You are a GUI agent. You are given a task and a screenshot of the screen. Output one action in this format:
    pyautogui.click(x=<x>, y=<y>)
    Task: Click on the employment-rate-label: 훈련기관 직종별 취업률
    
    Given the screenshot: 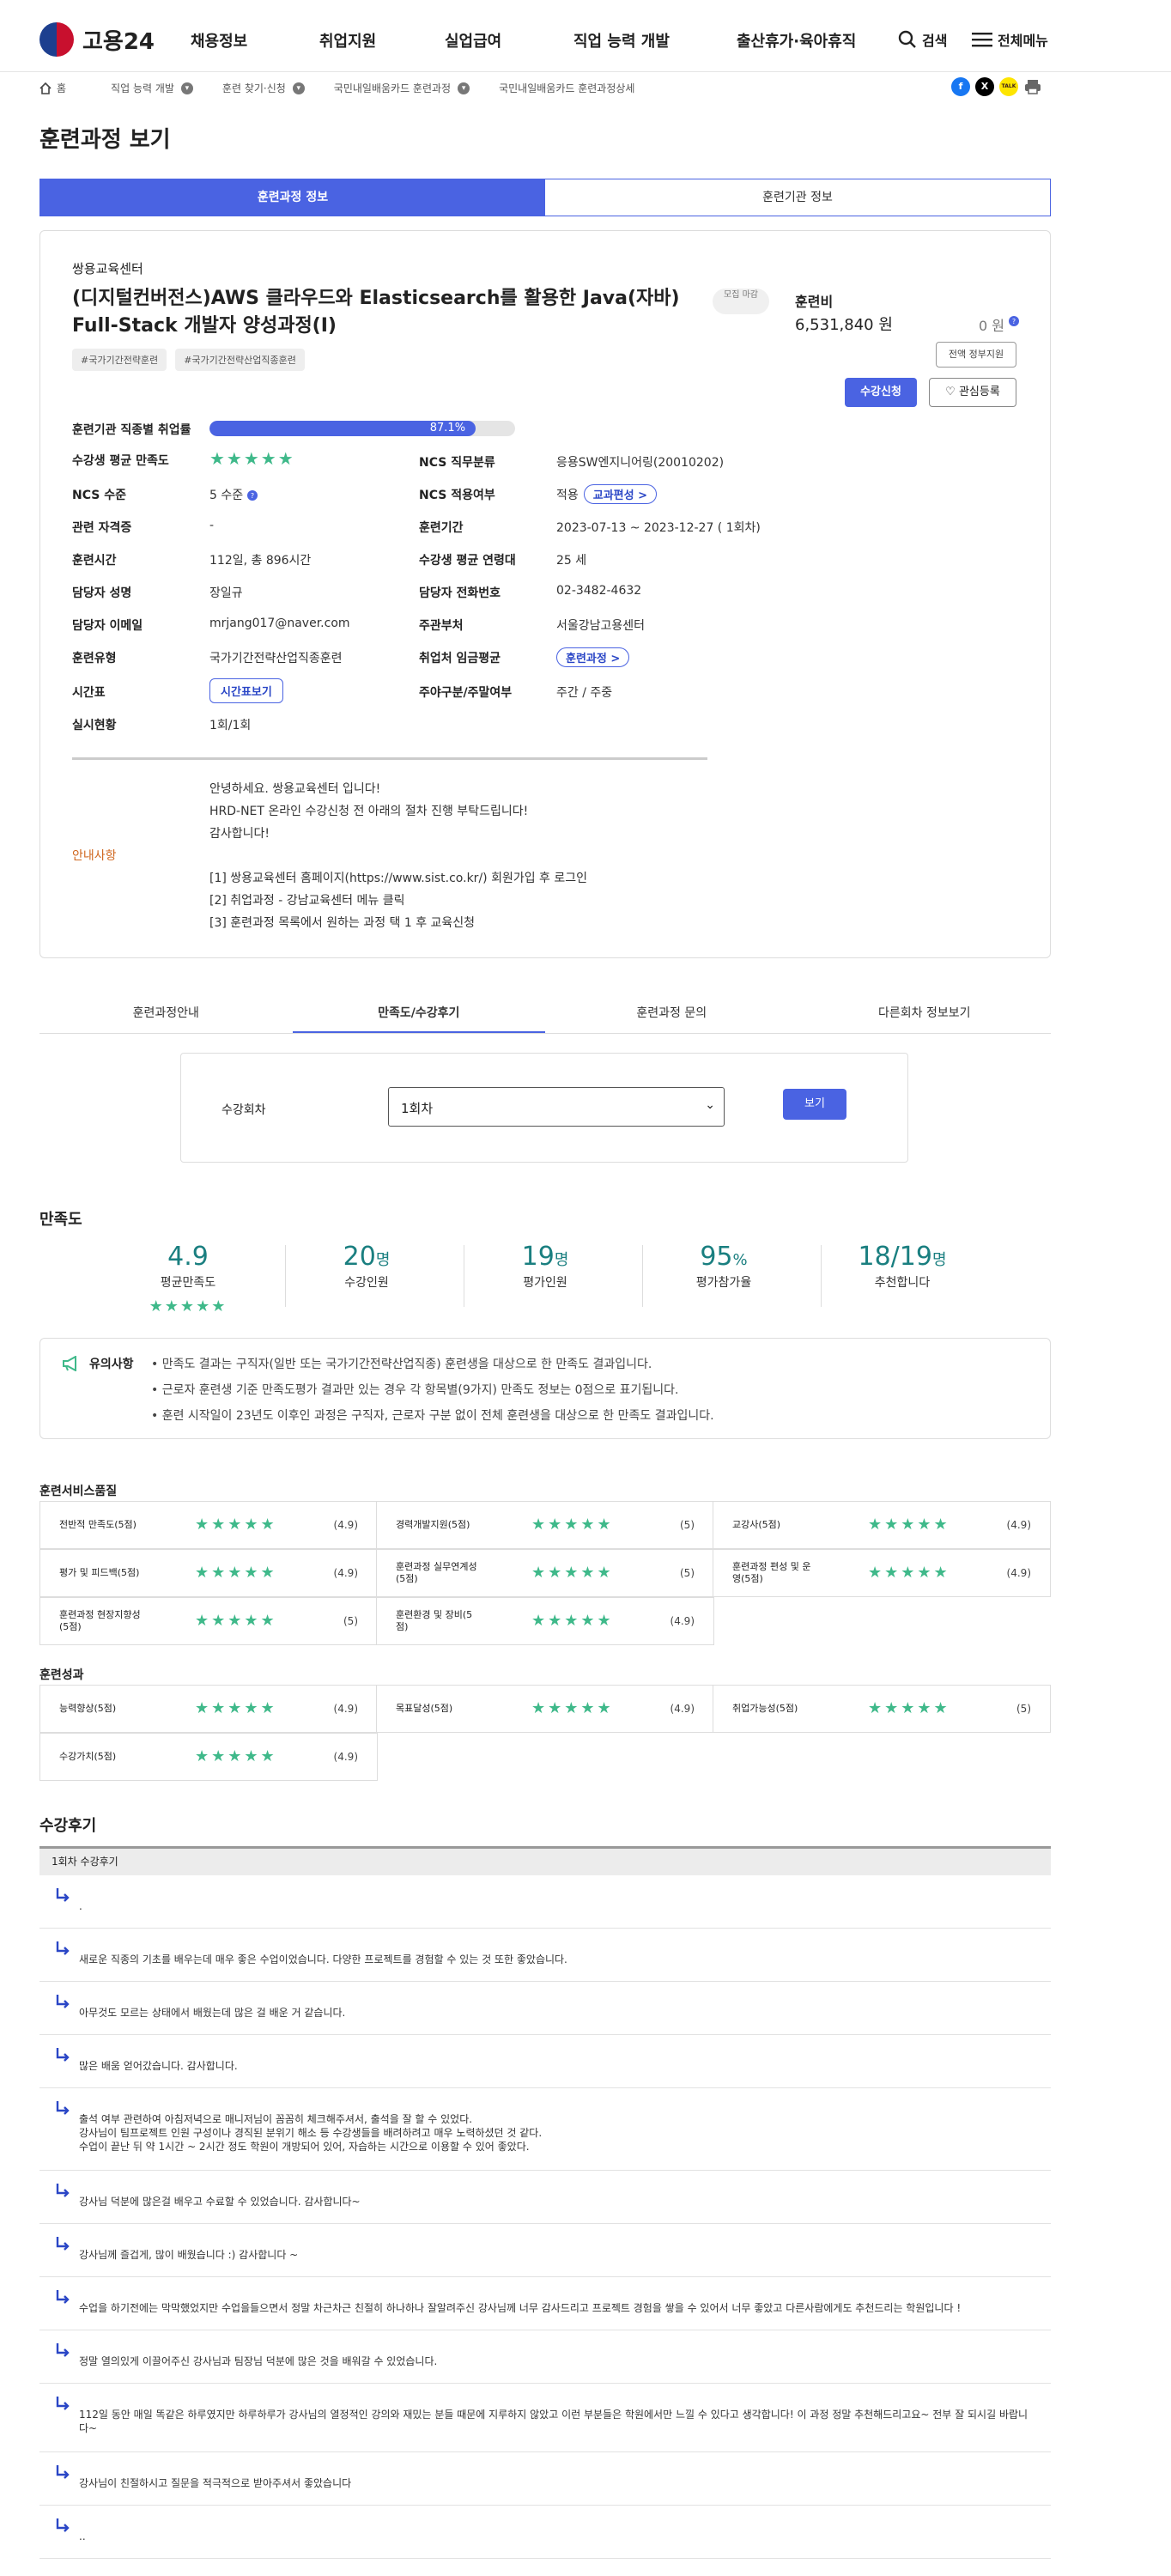 What is the action you would take?
    pyautogui.click(x=131, y=430)
    